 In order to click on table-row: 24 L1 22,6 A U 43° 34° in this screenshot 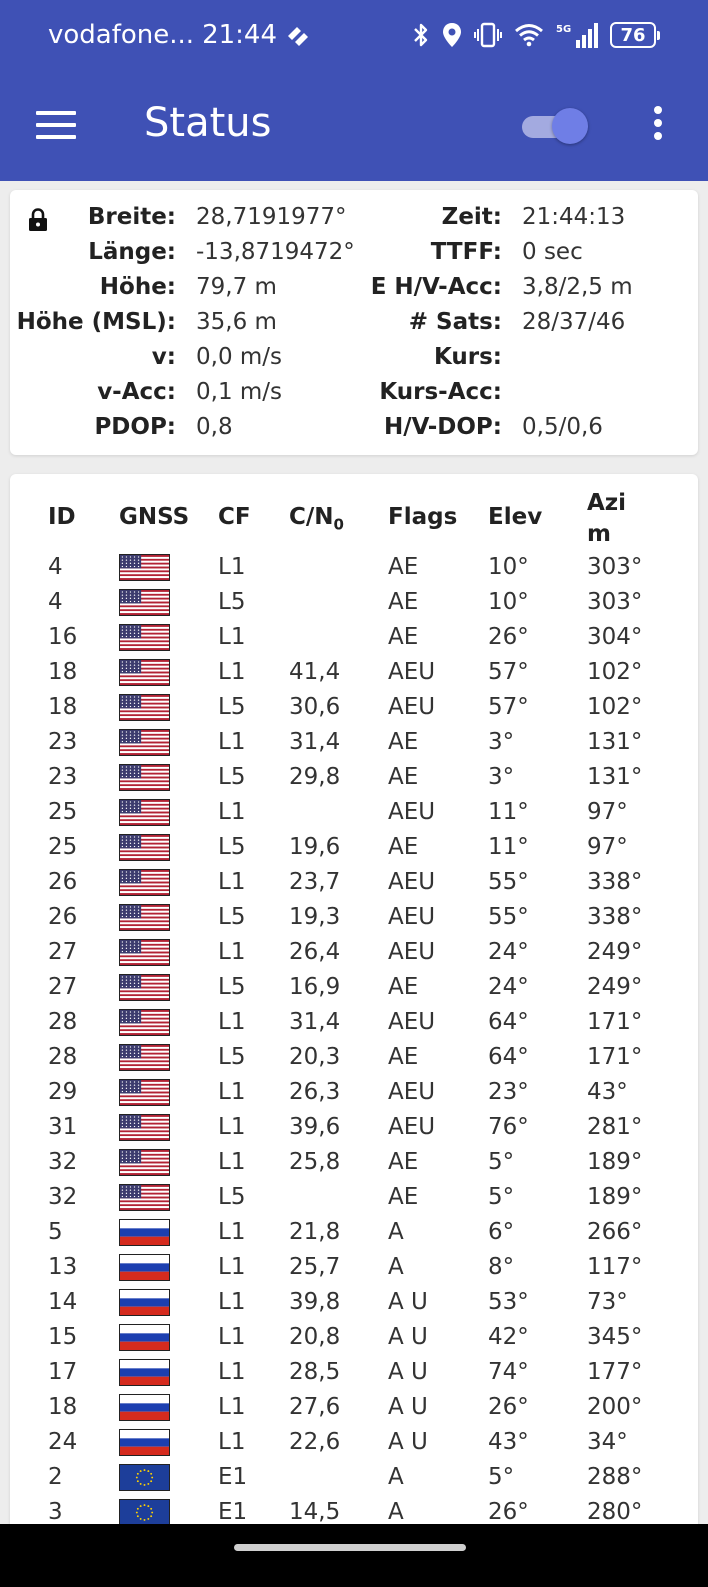, I will do `click(354, 1442)`.